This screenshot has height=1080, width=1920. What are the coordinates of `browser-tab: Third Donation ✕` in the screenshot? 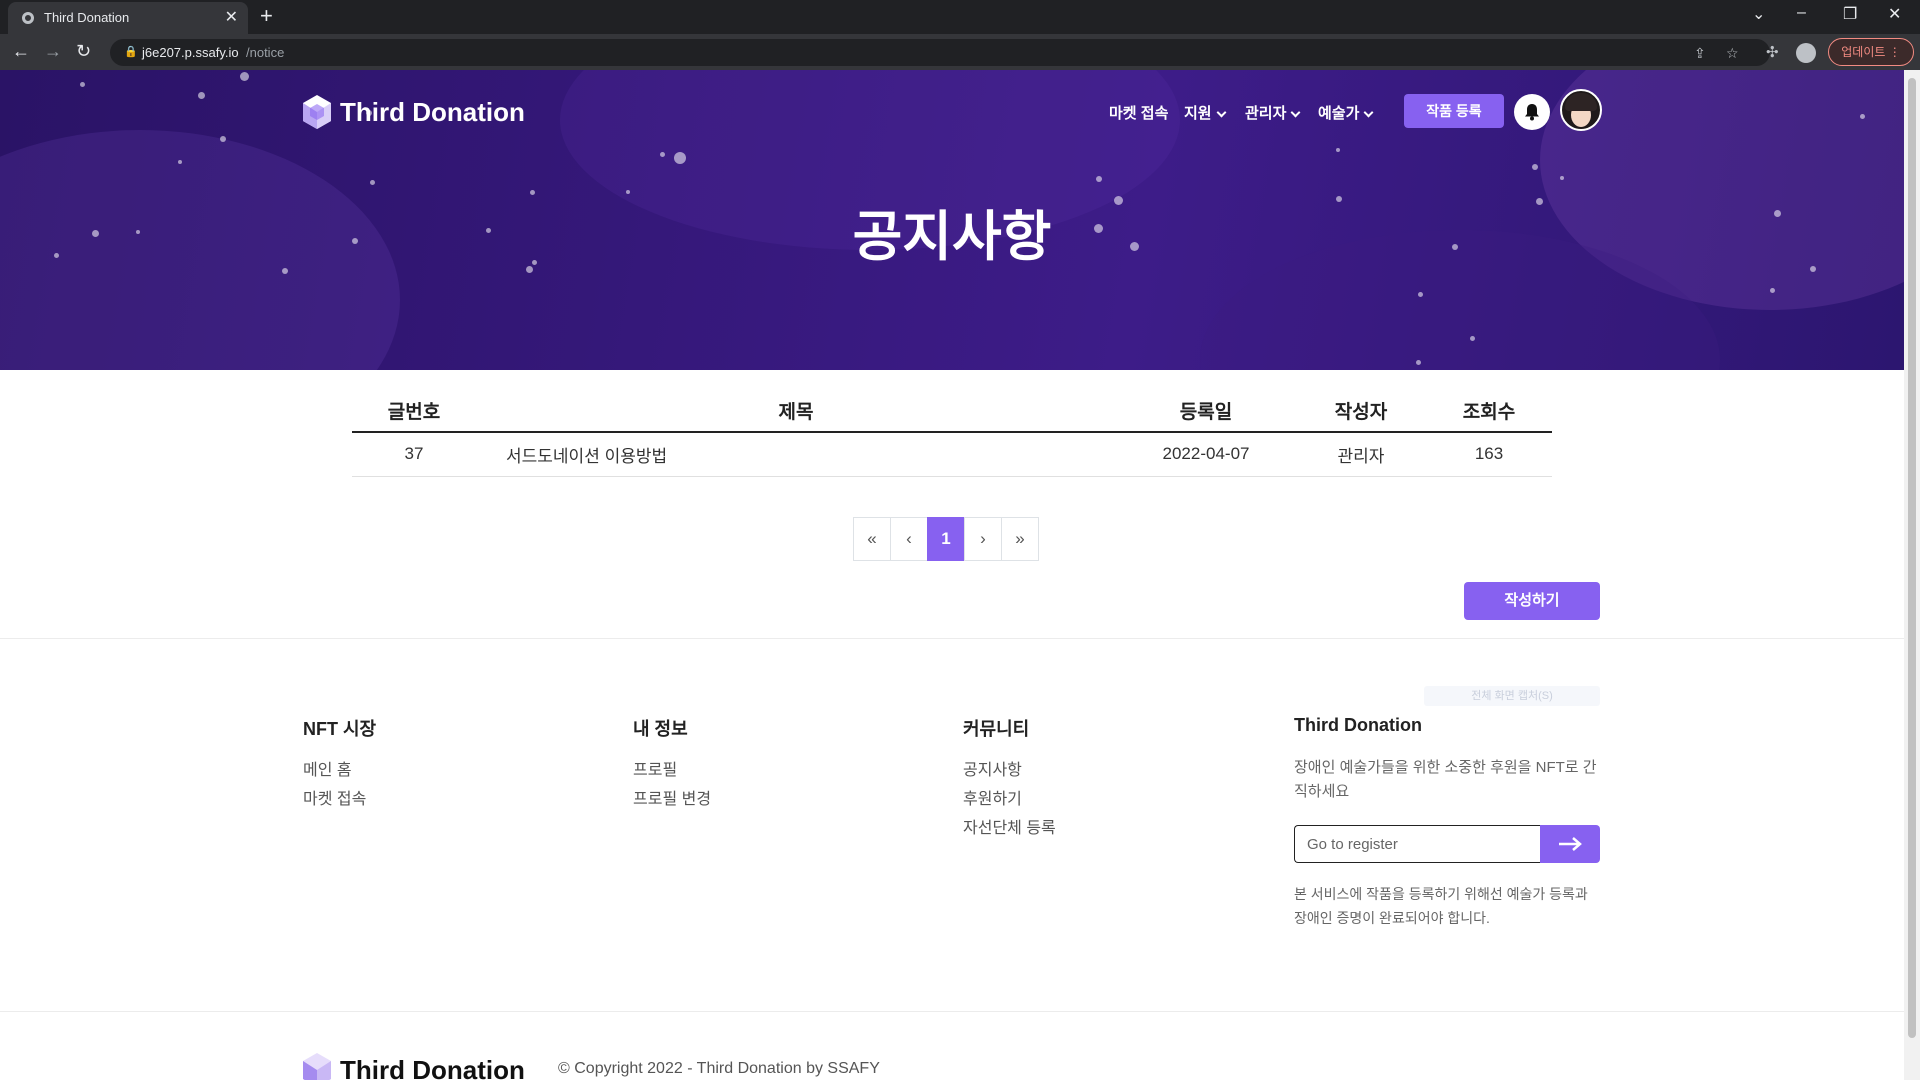 It's located at (128, 18).